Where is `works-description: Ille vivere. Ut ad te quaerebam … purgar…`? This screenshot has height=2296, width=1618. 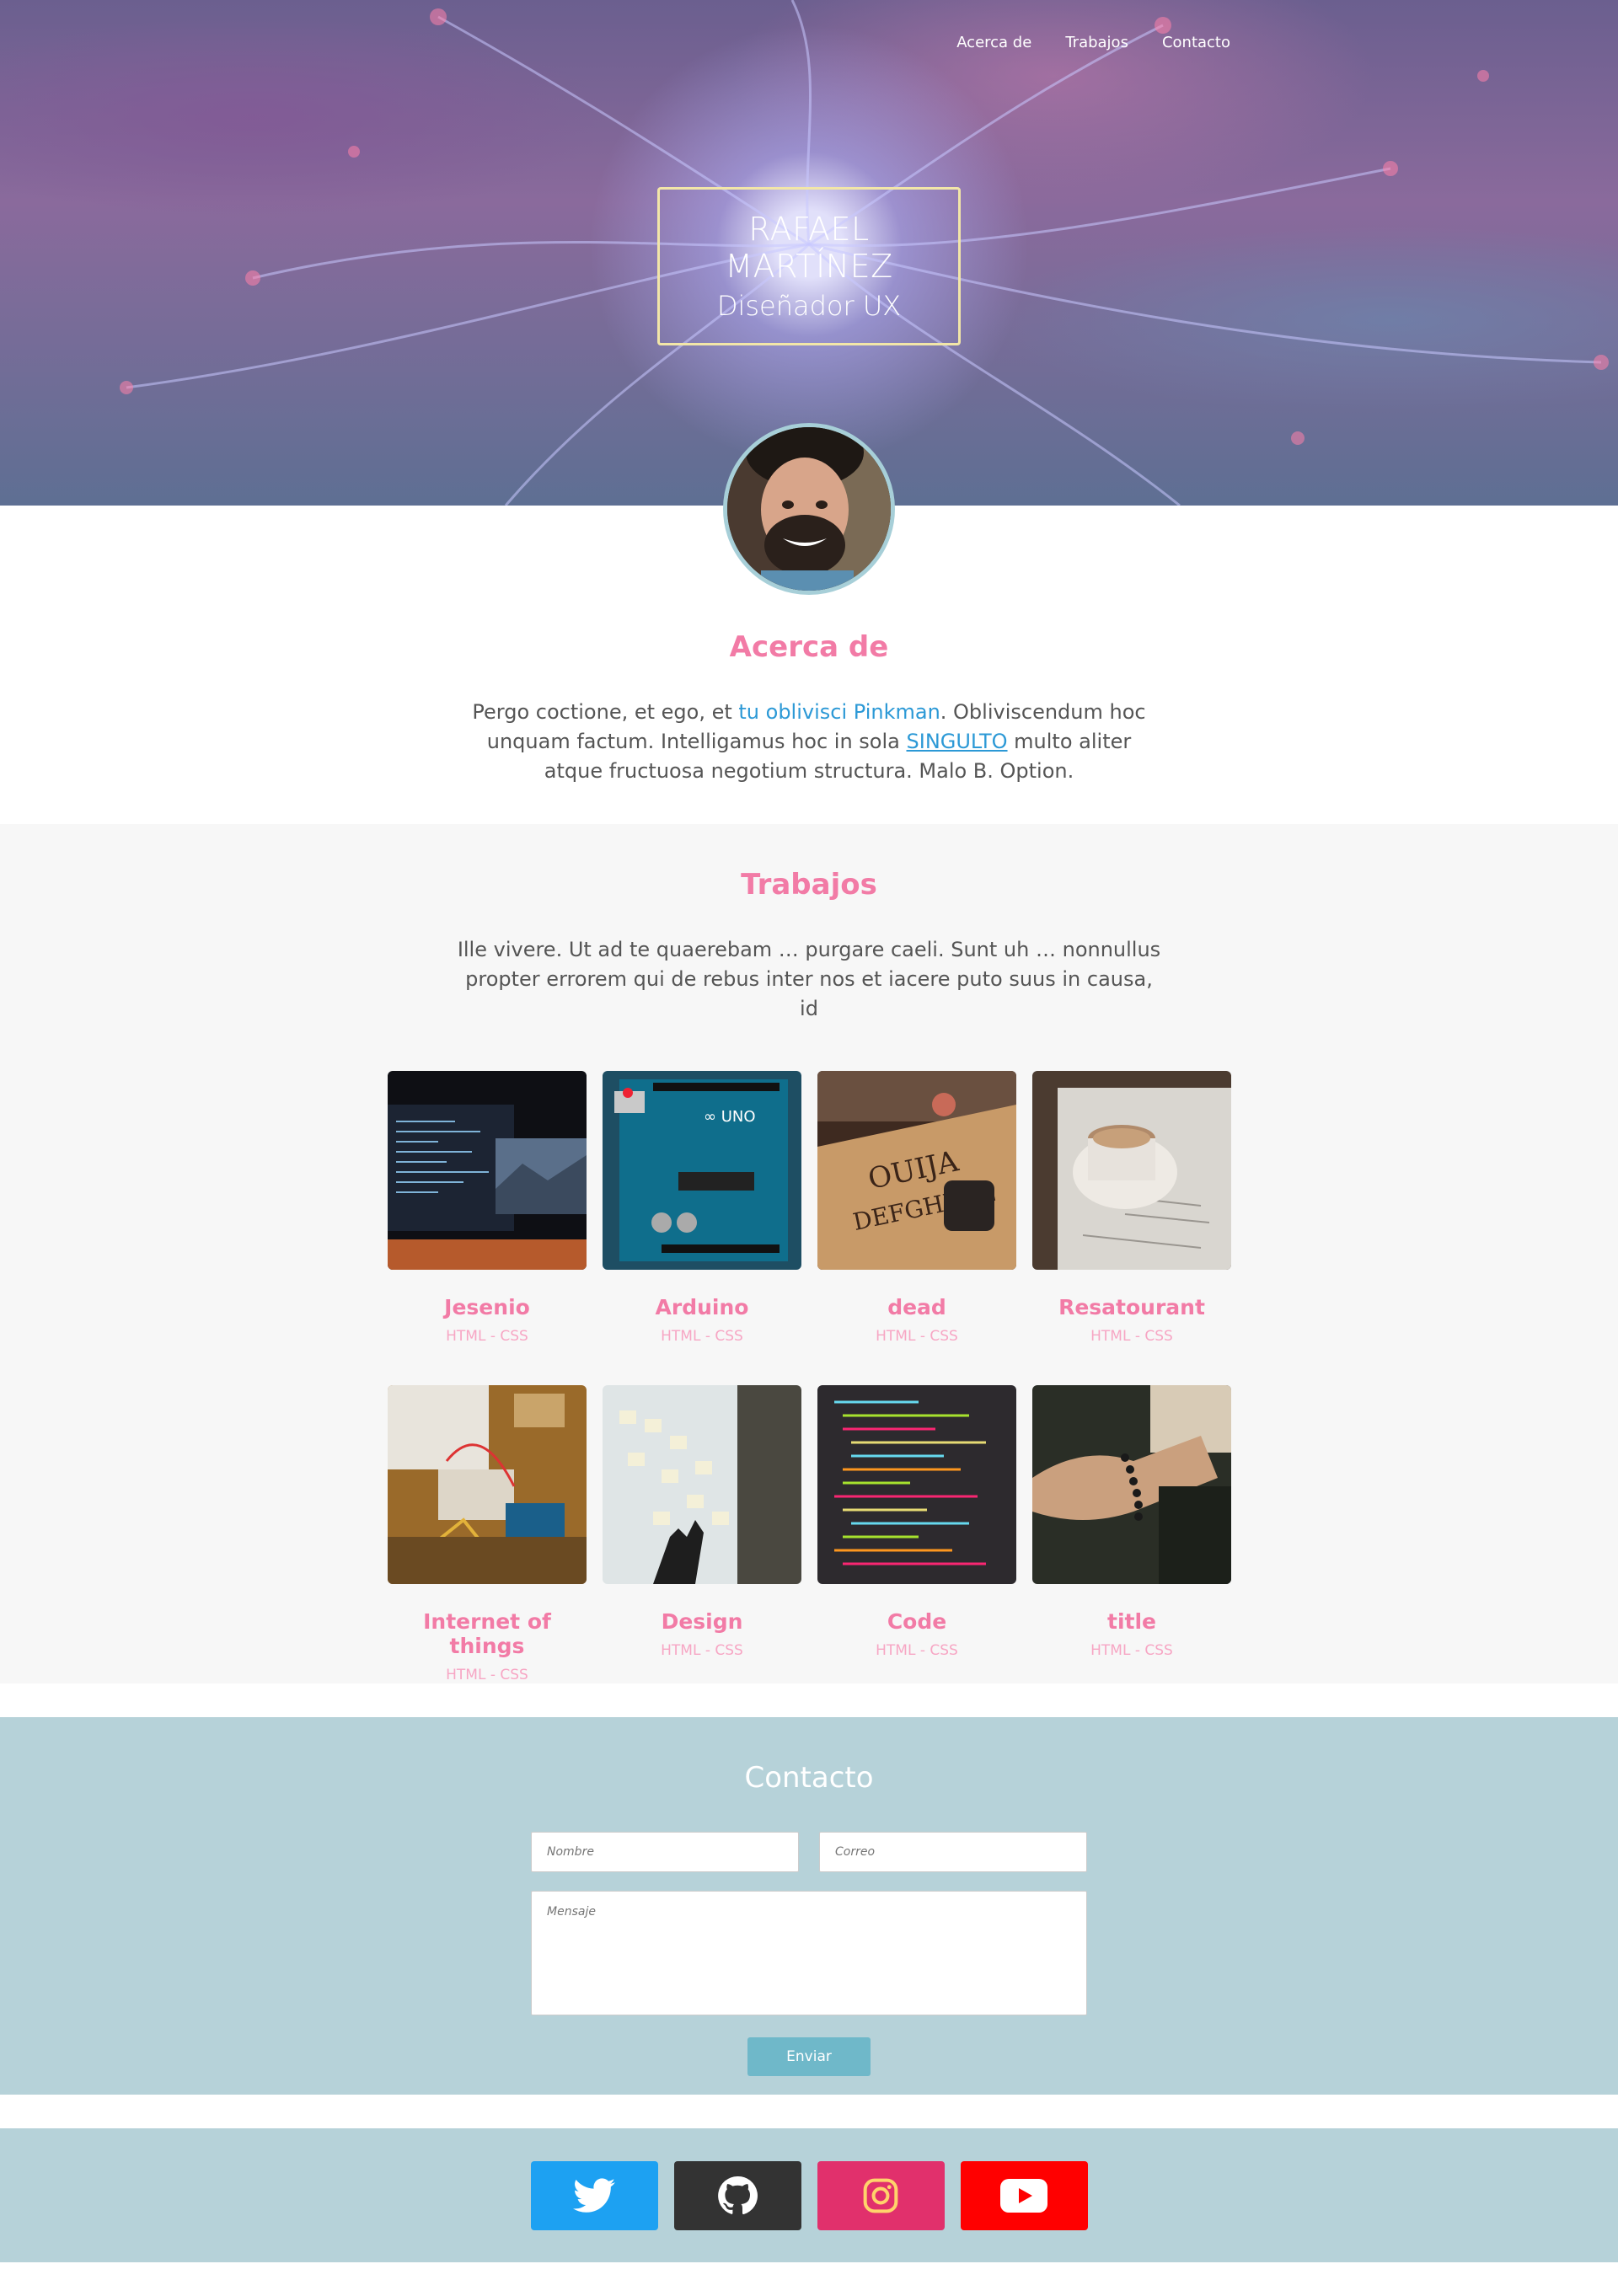 works-description: Ille vivere. Ut ad te quaerebam … purgar… is located at coordinates (809, 979).